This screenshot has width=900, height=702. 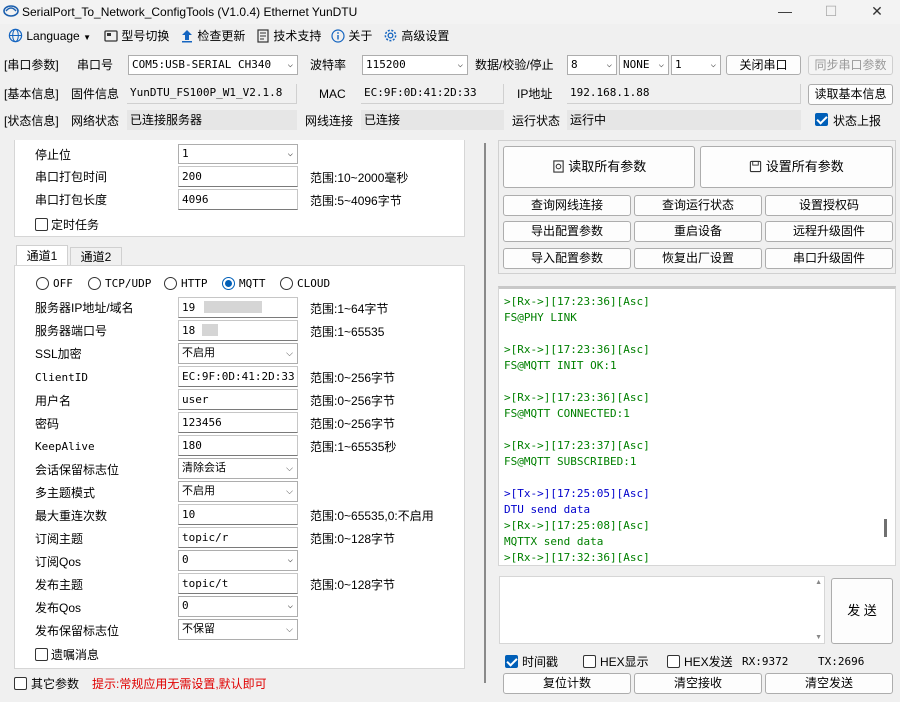 I want to click on password-input: 123456, so click(x=238, y=422).